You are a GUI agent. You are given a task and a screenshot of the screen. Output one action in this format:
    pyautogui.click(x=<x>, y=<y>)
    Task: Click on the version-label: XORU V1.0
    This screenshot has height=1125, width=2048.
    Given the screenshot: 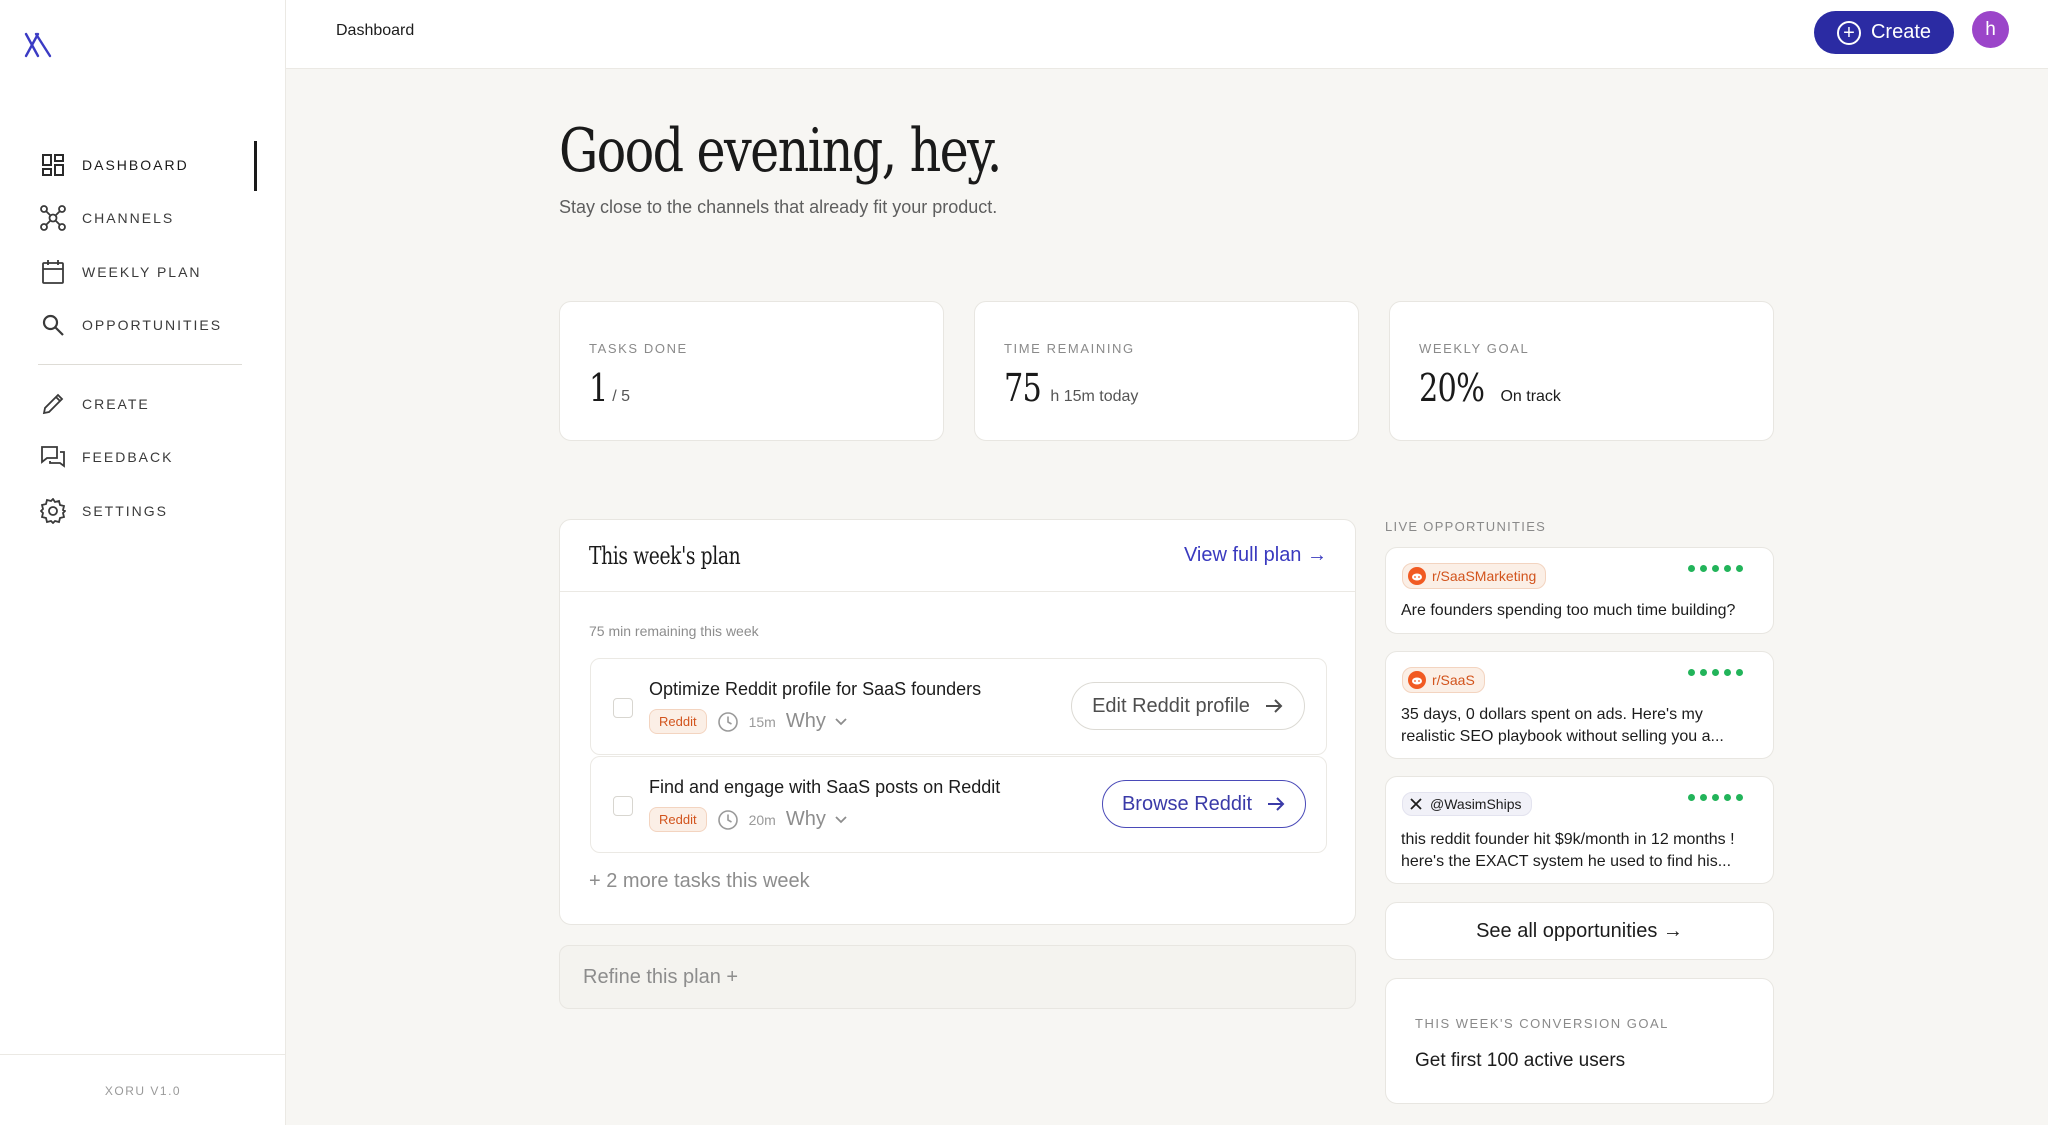 What is the action you would take?
    pyautogui.click(x=143, y=1091)
    